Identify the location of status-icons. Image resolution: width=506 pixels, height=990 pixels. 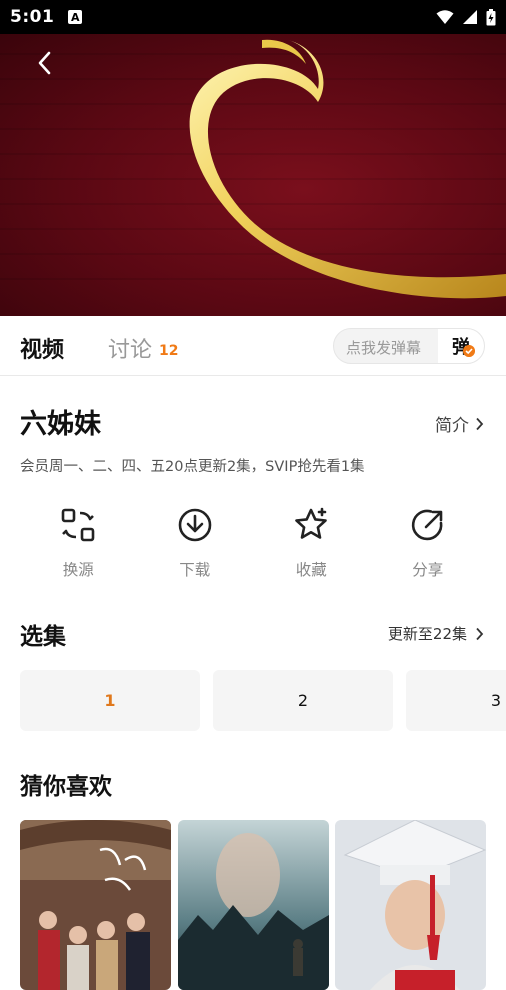
(466, 17).